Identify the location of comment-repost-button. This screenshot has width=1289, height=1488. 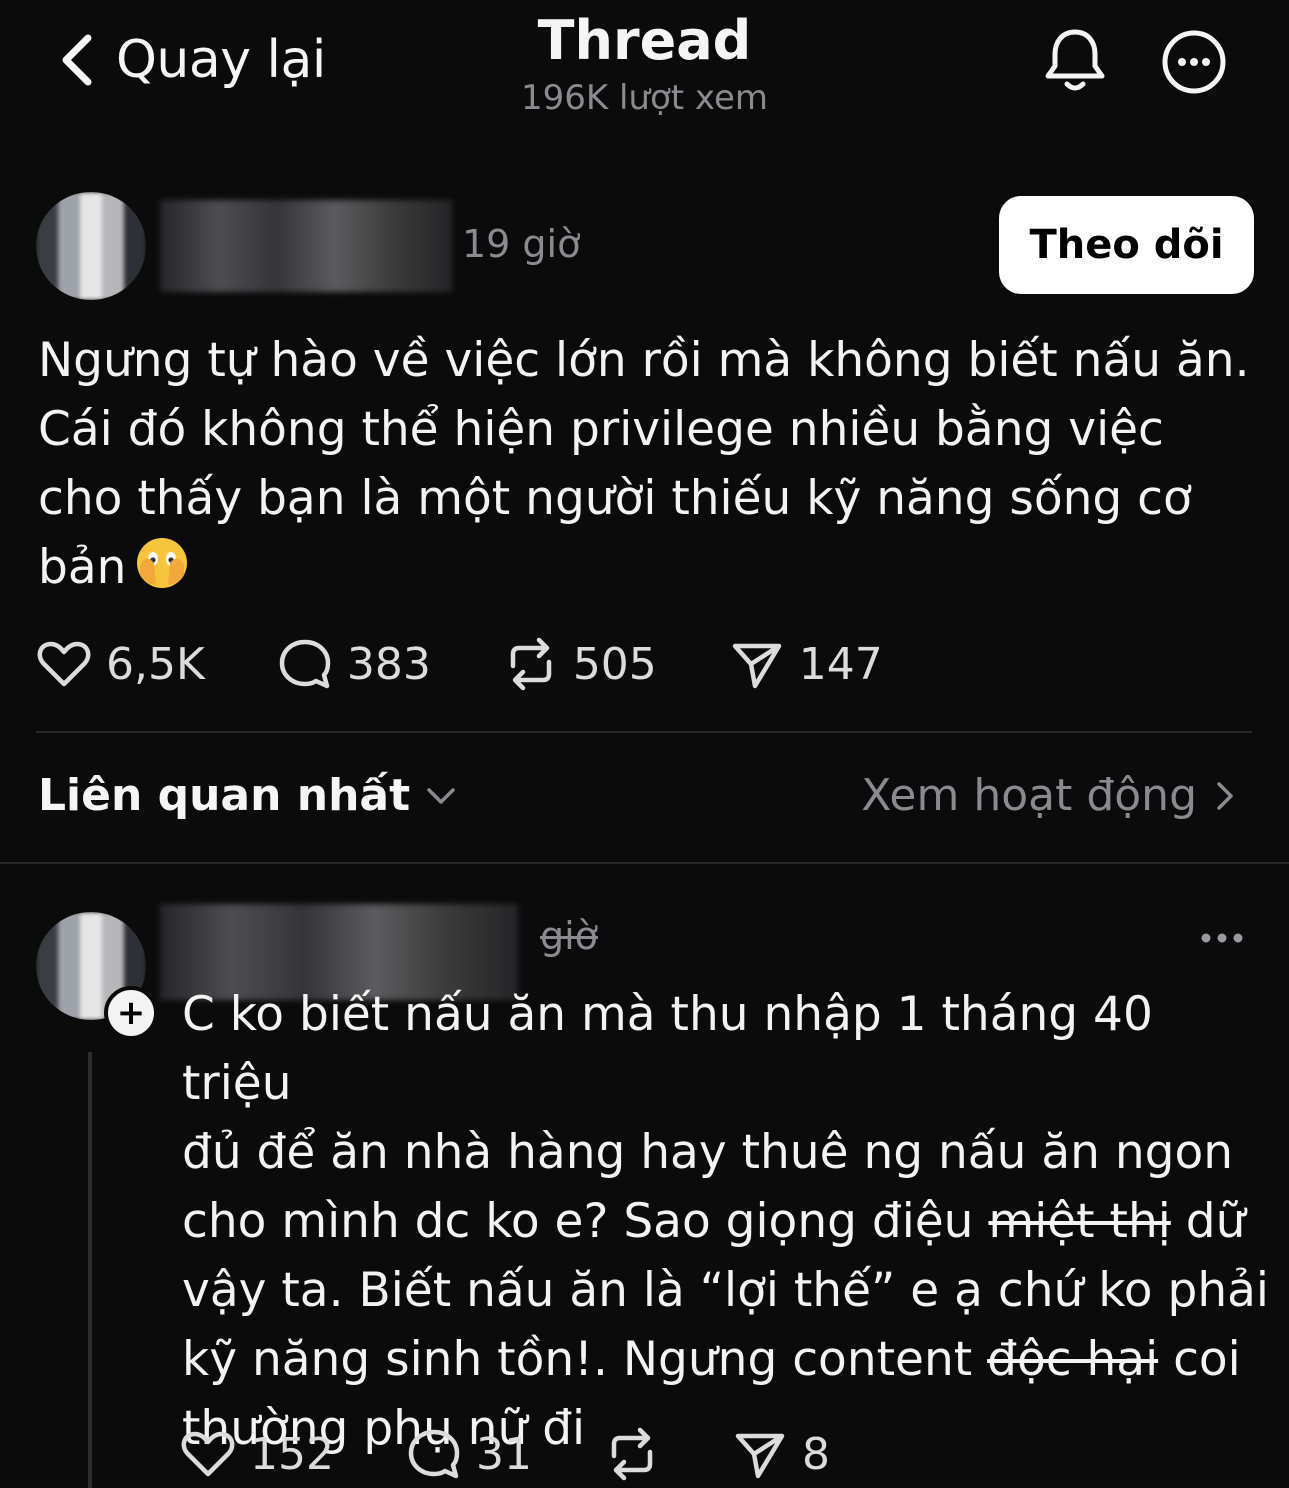
(632, 1454).